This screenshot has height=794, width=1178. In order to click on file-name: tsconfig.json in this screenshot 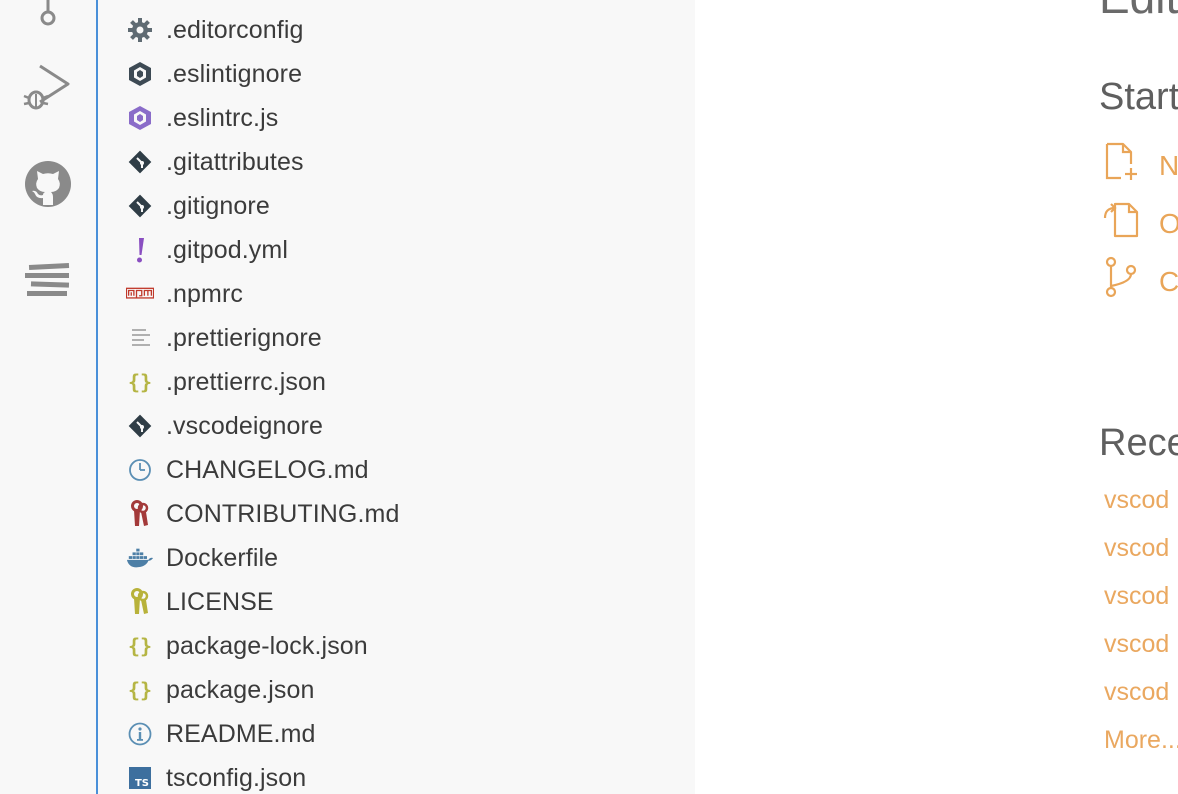, I will do `click(236, 777)`.